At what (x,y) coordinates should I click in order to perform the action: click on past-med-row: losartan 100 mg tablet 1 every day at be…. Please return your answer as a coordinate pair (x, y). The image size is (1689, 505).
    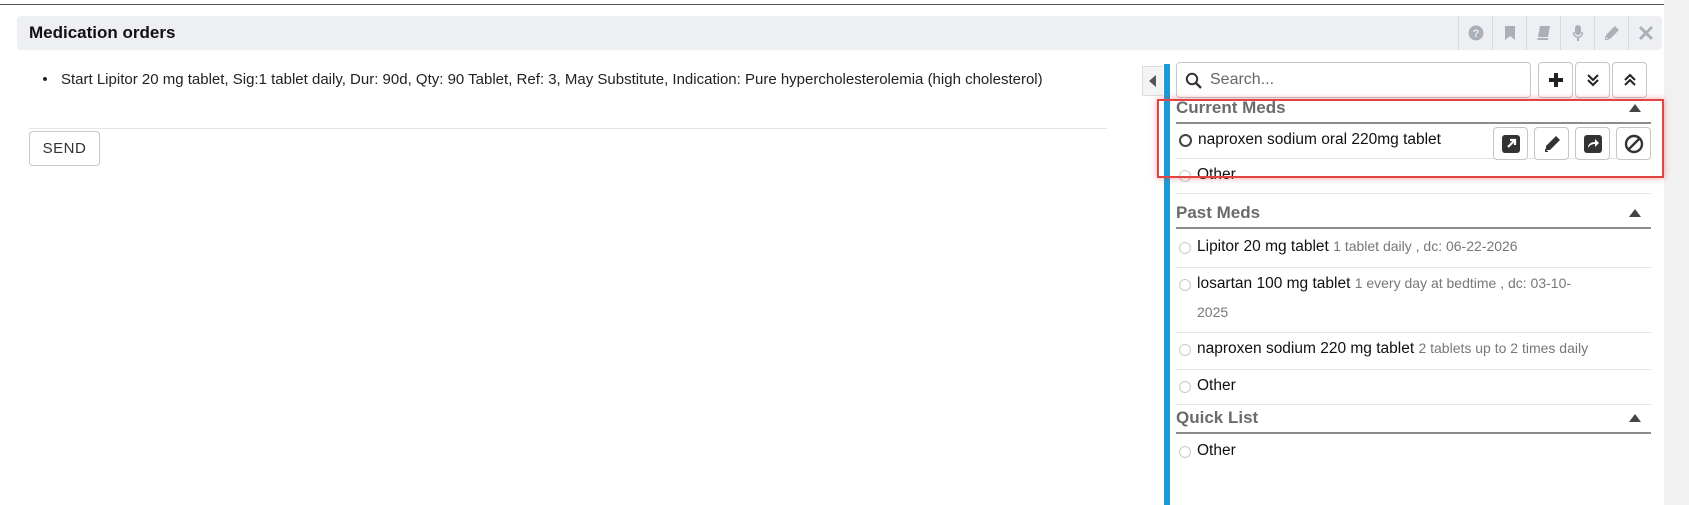
    Looking at the image, I should click on (1413, 301).